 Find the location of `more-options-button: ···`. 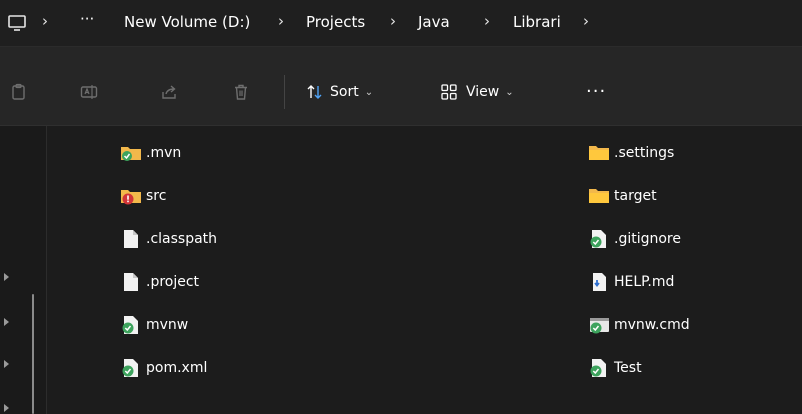

more-options-button: ··· is located at coordinates (596, 91).